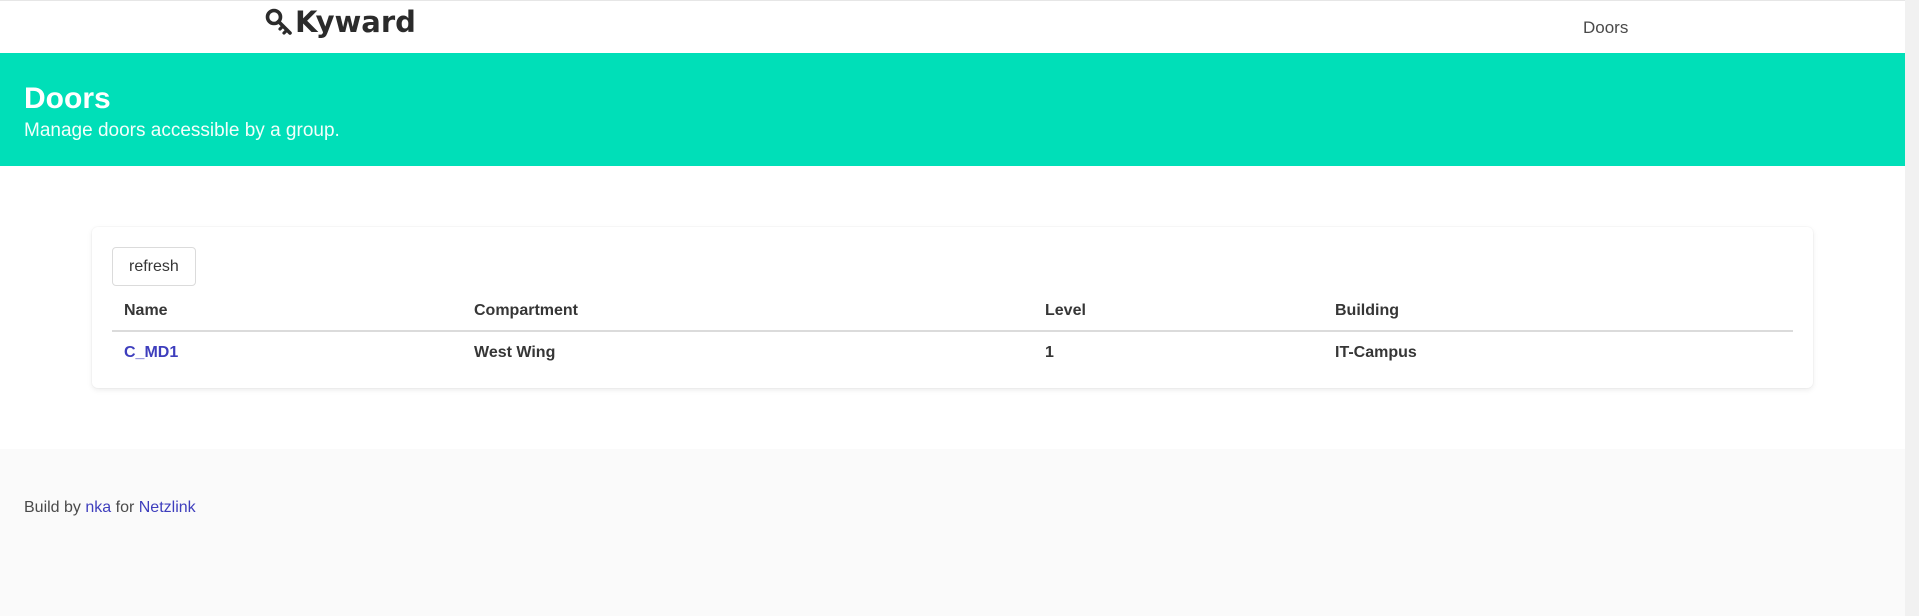  I want to click on brand-logo-link: Kyward, so click(340, 22).